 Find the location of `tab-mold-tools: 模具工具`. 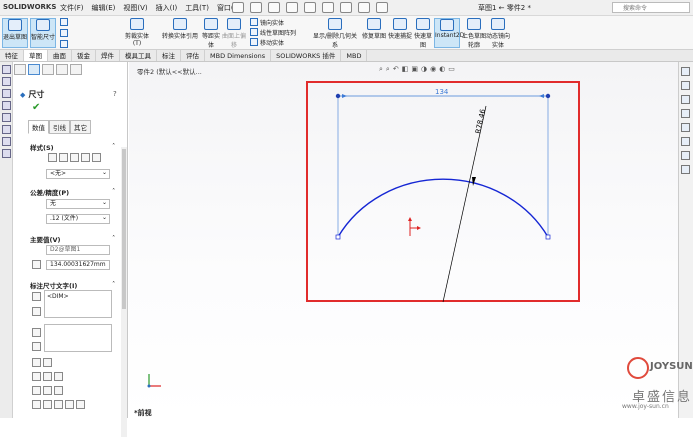

tab-mold-tools: 模具工具 is located at coordinates (138, 55).